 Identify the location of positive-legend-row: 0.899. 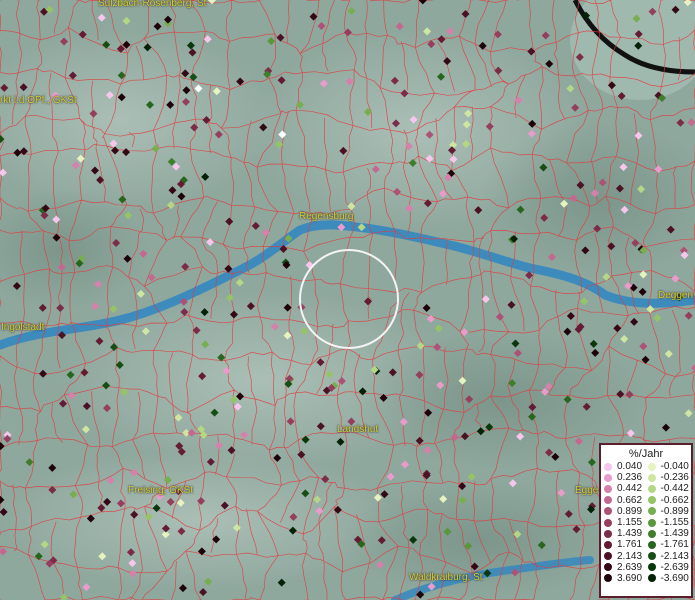
(626, 511).